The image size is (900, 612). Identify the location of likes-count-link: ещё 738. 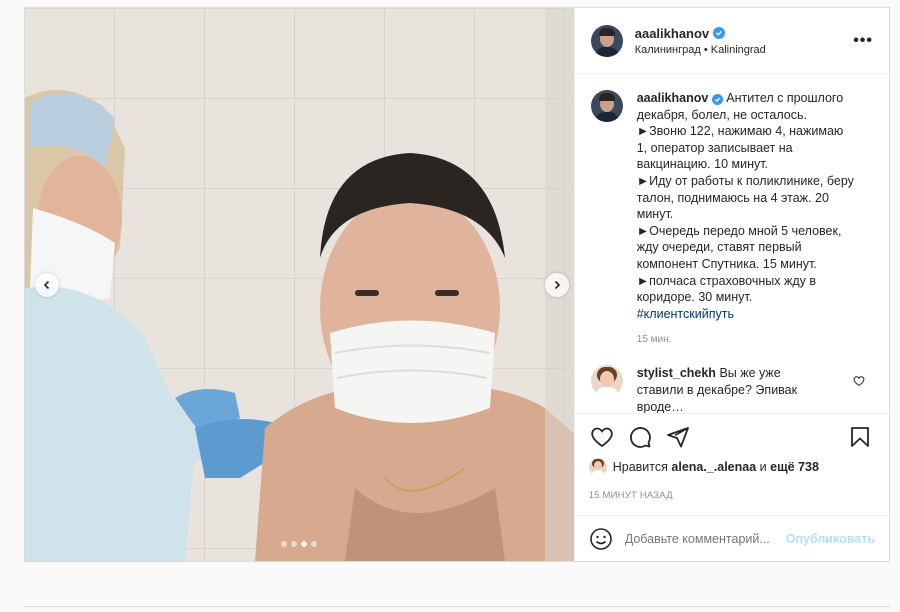
(794, 467).